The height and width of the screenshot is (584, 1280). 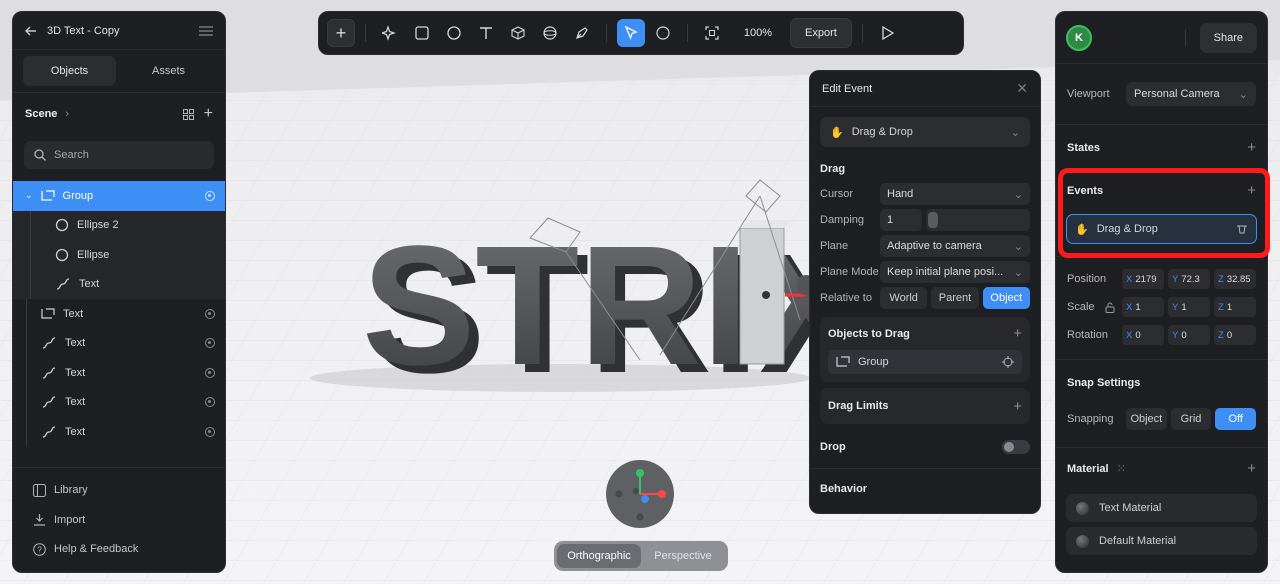 I want to click on snap-object-button: Object, so click(x=1146, y=419).